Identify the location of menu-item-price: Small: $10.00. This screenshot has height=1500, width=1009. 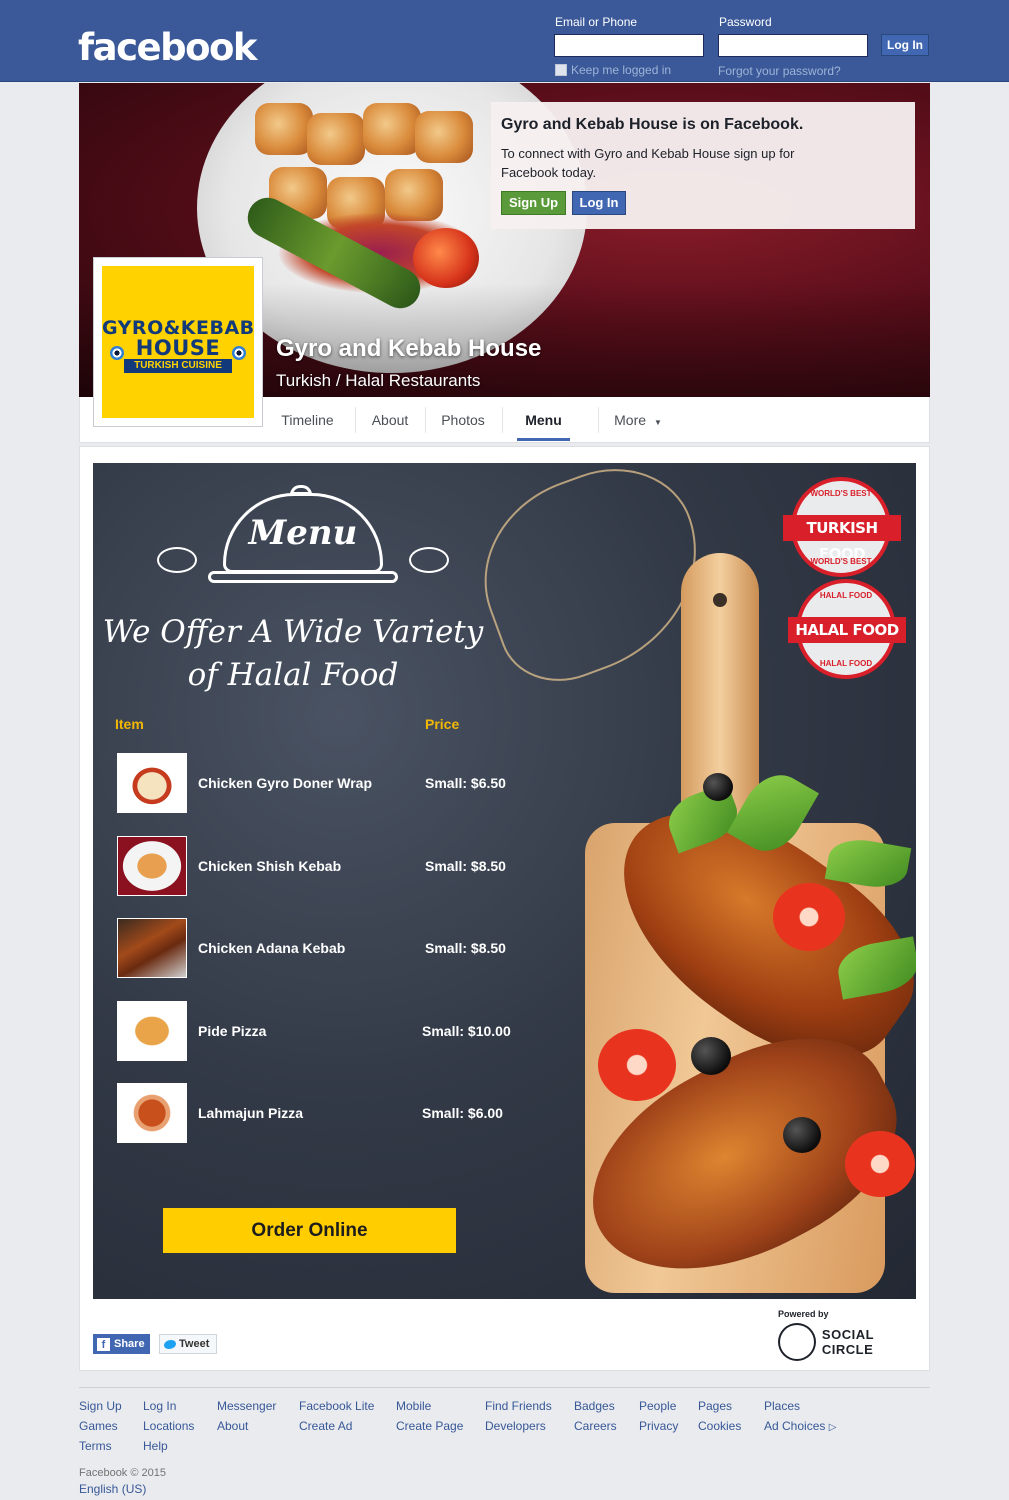
(466, 1031).